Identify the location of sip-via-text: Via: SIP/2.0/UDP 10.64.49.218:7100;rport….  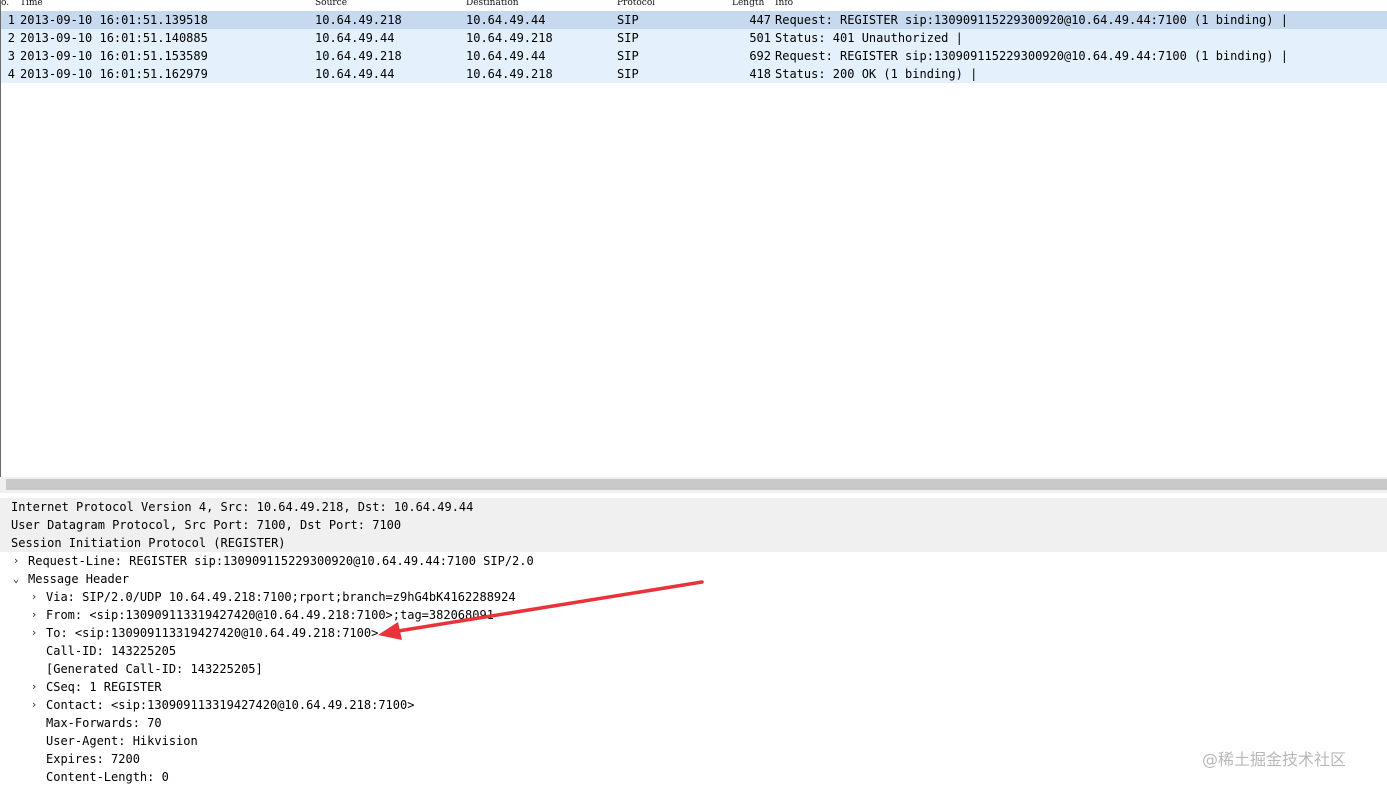
(281, 597).